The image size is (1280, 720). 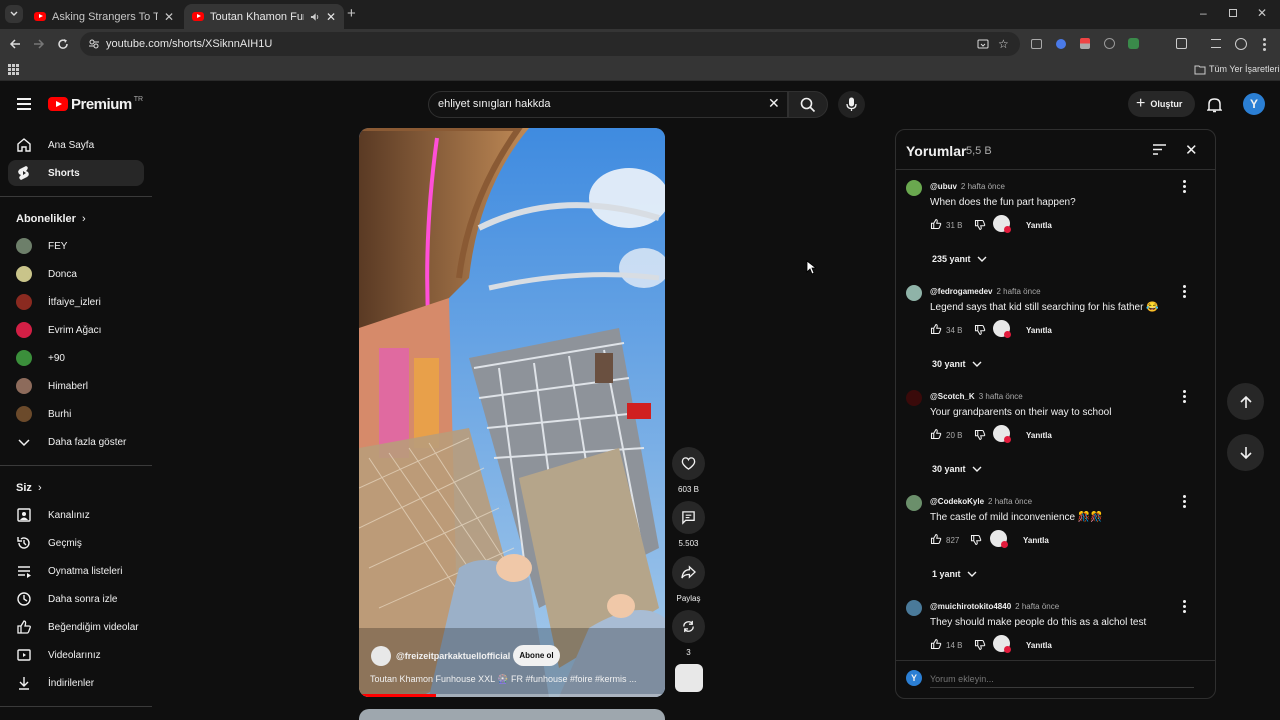 What do you see at coordinates (76, 145) in the screenshot?
I see `sidebar-item-home: Ana Sayfa` at bounding box center [76, 145].